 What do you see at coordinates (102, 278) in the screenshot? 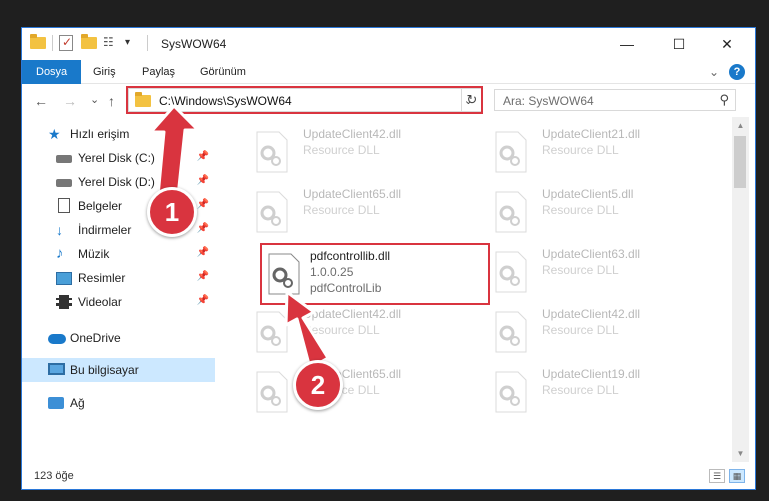
I see `sidebar-item-label: Resimler` at bounding box center [102, 278].